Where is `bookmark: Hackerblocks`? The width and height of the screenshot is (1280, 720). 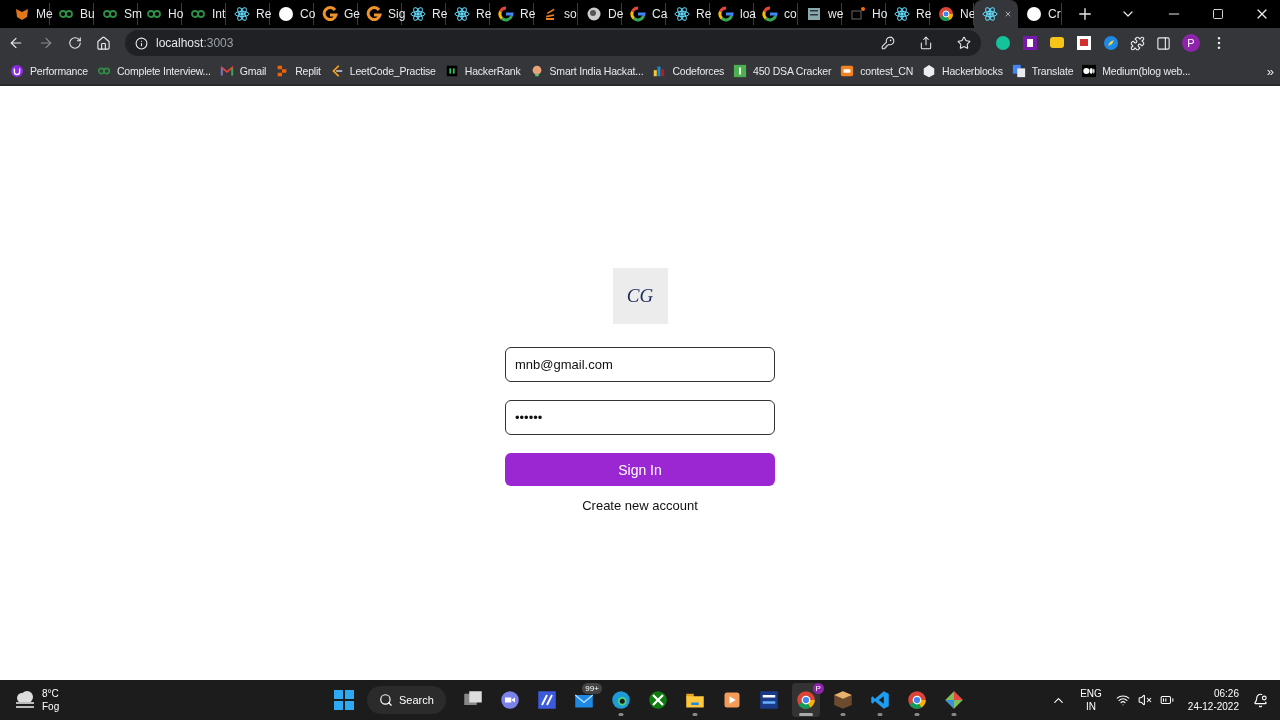 bookmark: Hackerblocks is located at coordinates (962, 71).